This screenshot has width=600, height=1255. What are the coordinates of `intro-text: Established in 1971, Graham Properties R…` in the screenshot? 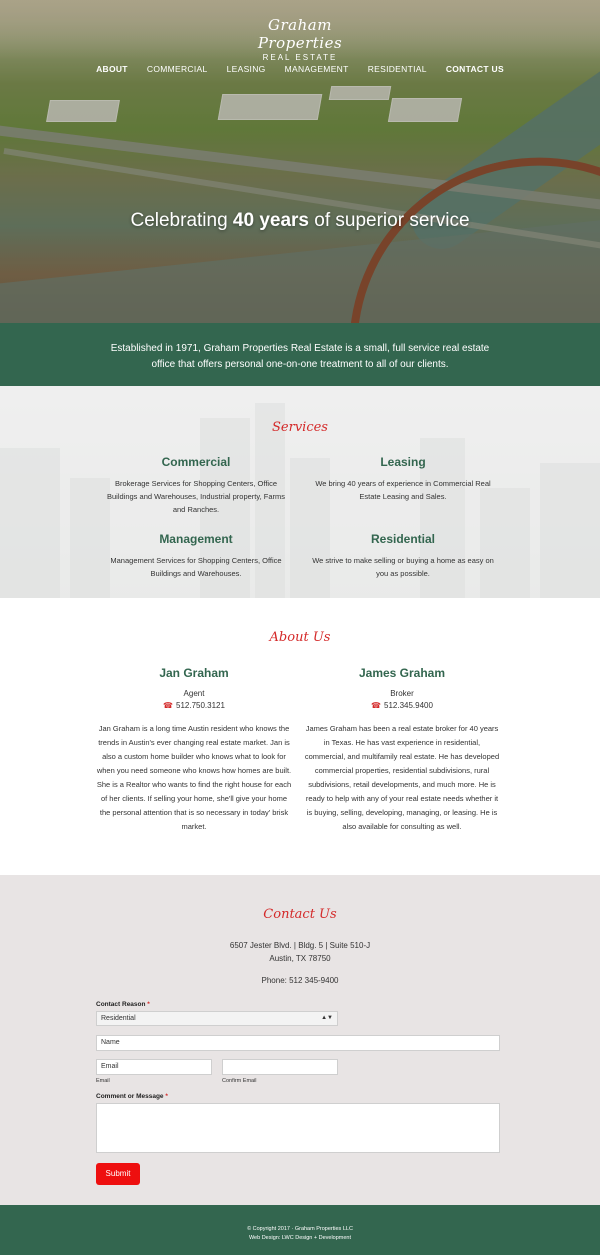 It's located at (300, 356).